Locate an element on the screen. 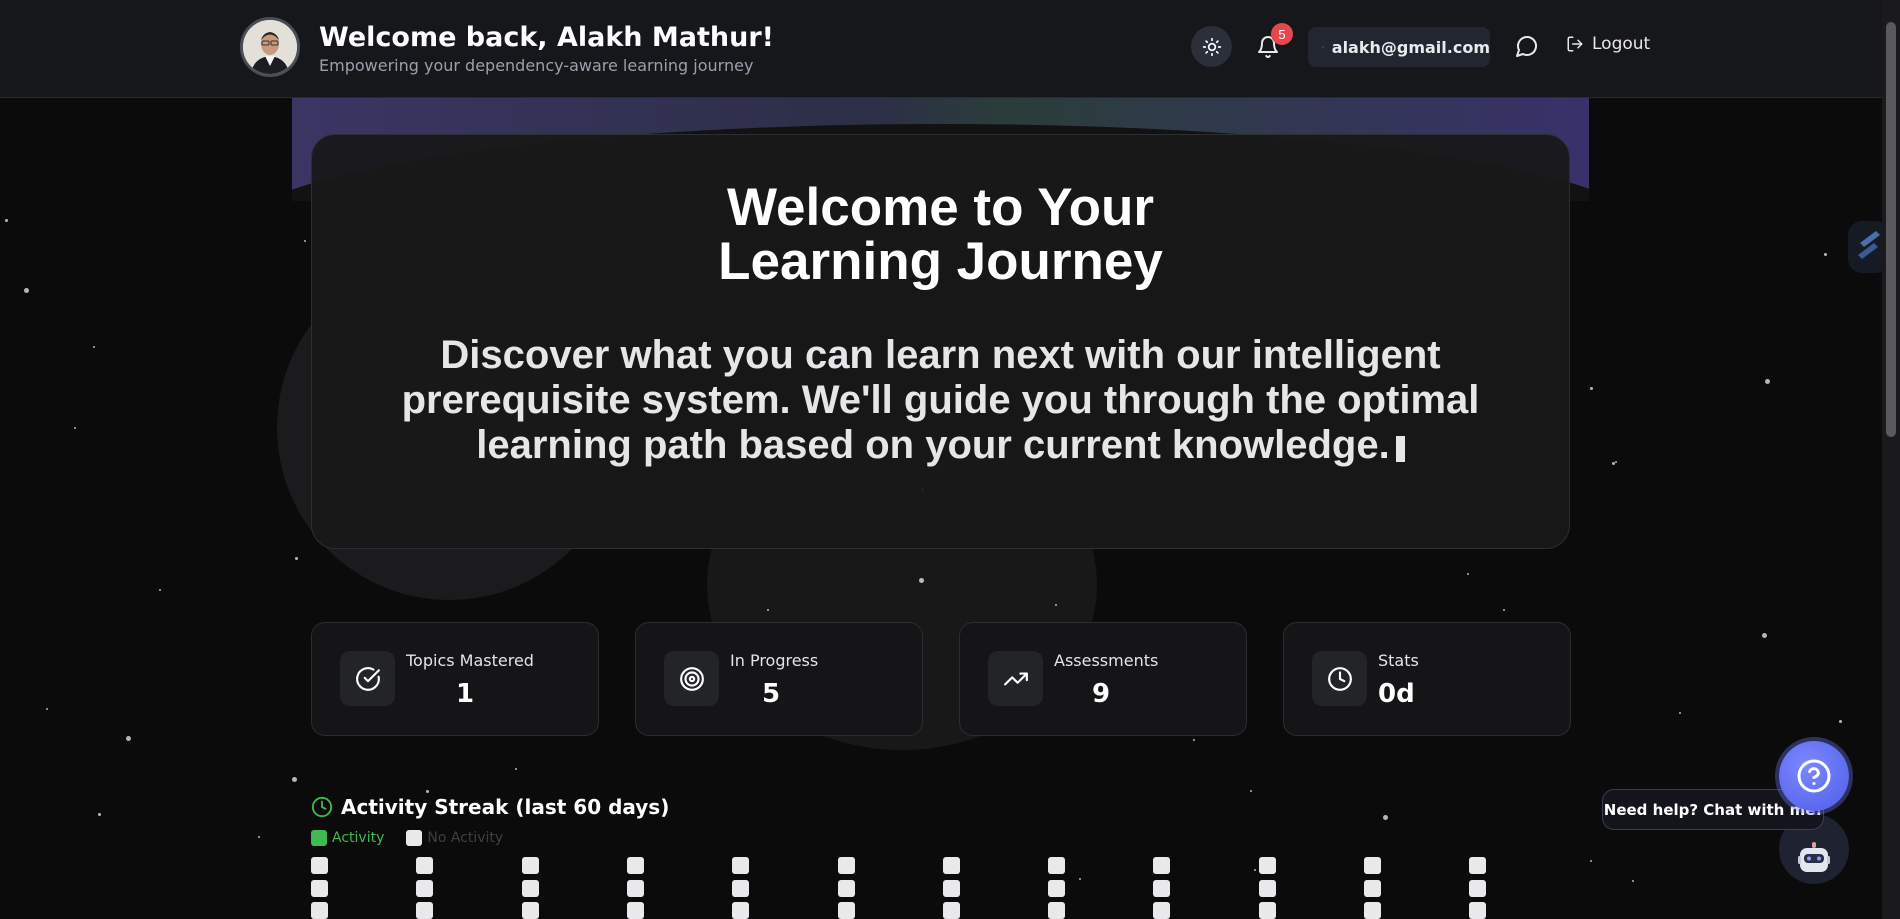  stat-label: Assessments is located at coordinates (1106, 660).